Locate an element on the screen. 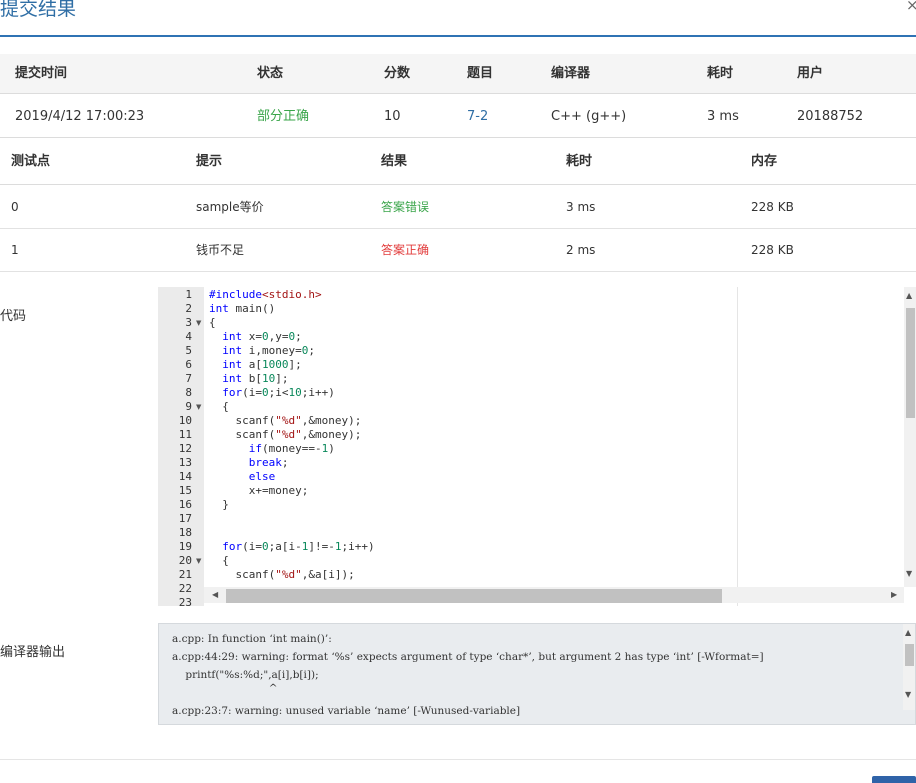  line-number: 14 is located at coordinates (185, 476).